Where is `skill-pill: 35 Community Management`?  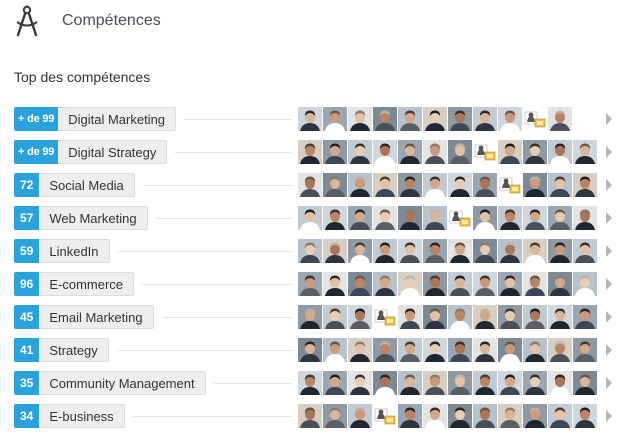 skill-pill: 35 Community Management is located at coordinates (110, 383).